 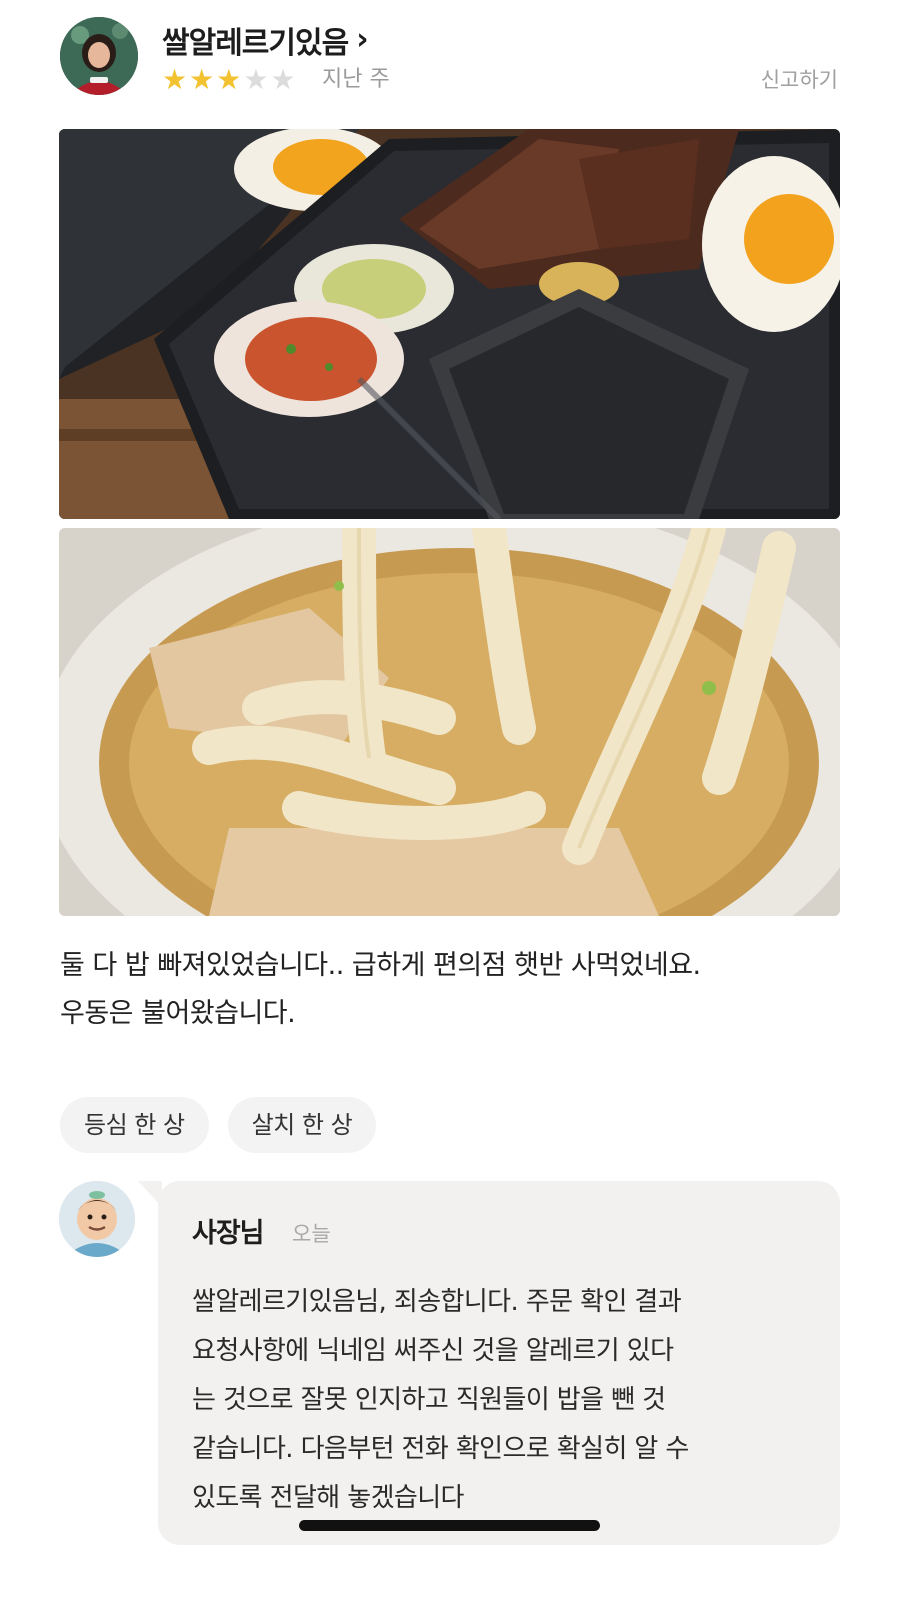 I want to click on review-text-line: 우동은 불어왔습니다., so click(x=178, y=1013).